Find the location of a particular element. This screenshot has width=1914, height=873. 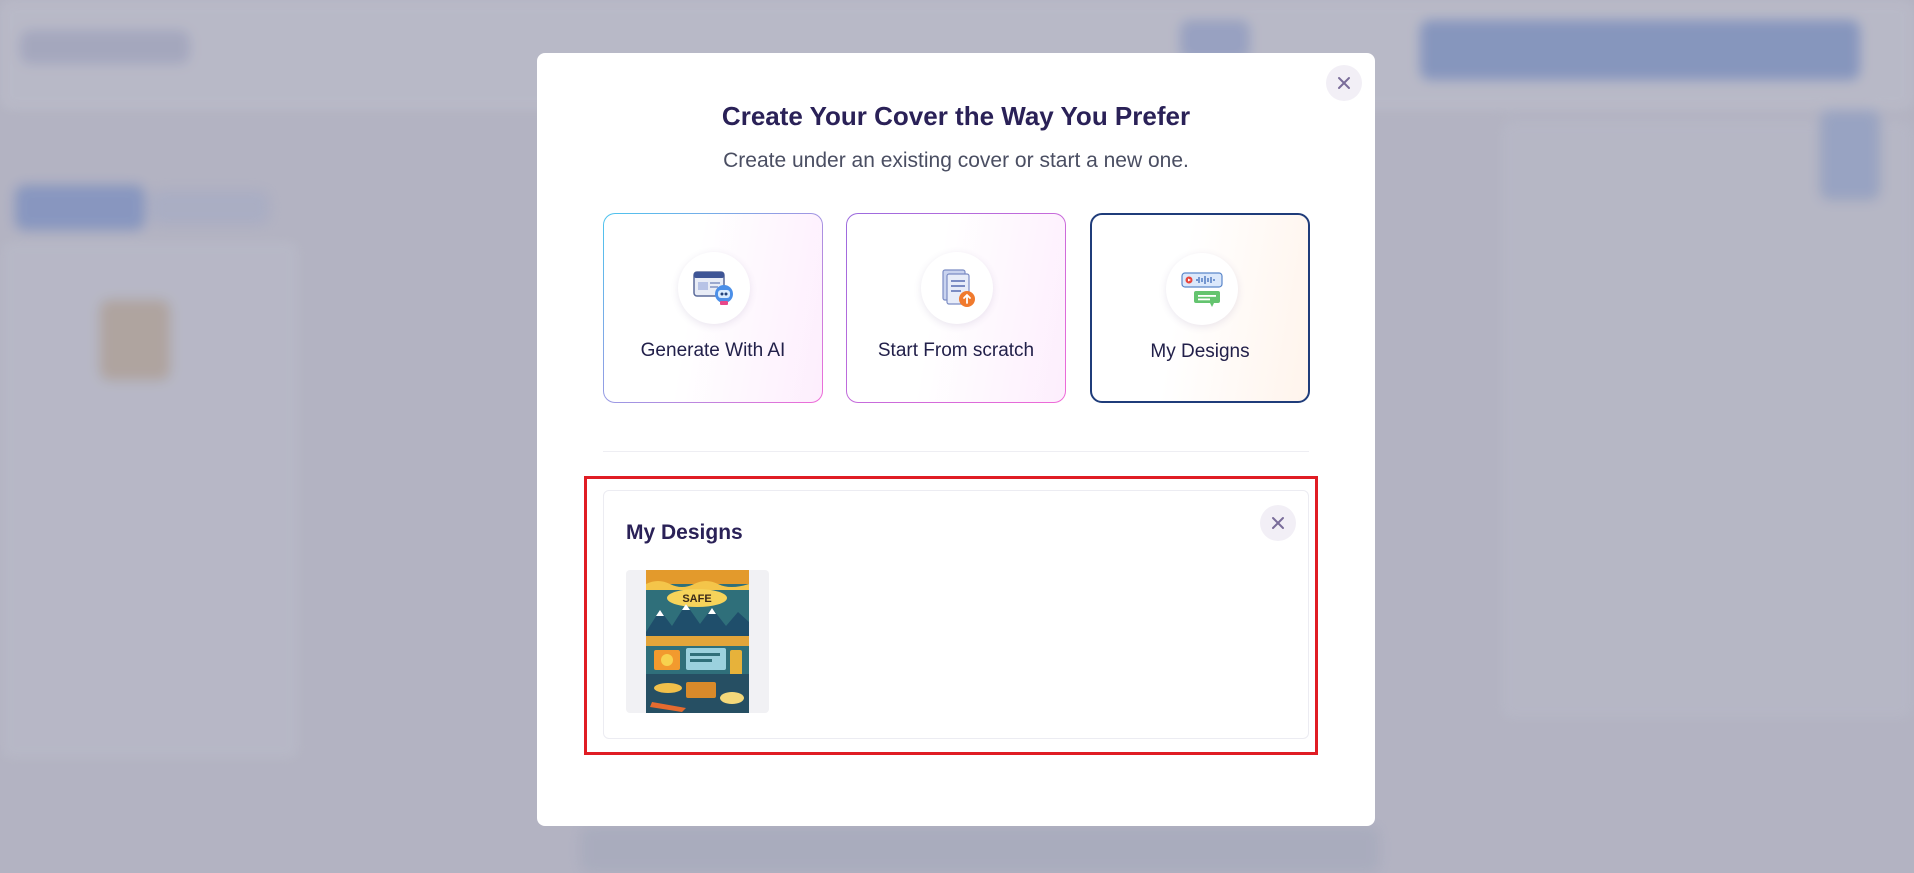

cover-safe-text: SAFE is located at coordinates (696, 599).